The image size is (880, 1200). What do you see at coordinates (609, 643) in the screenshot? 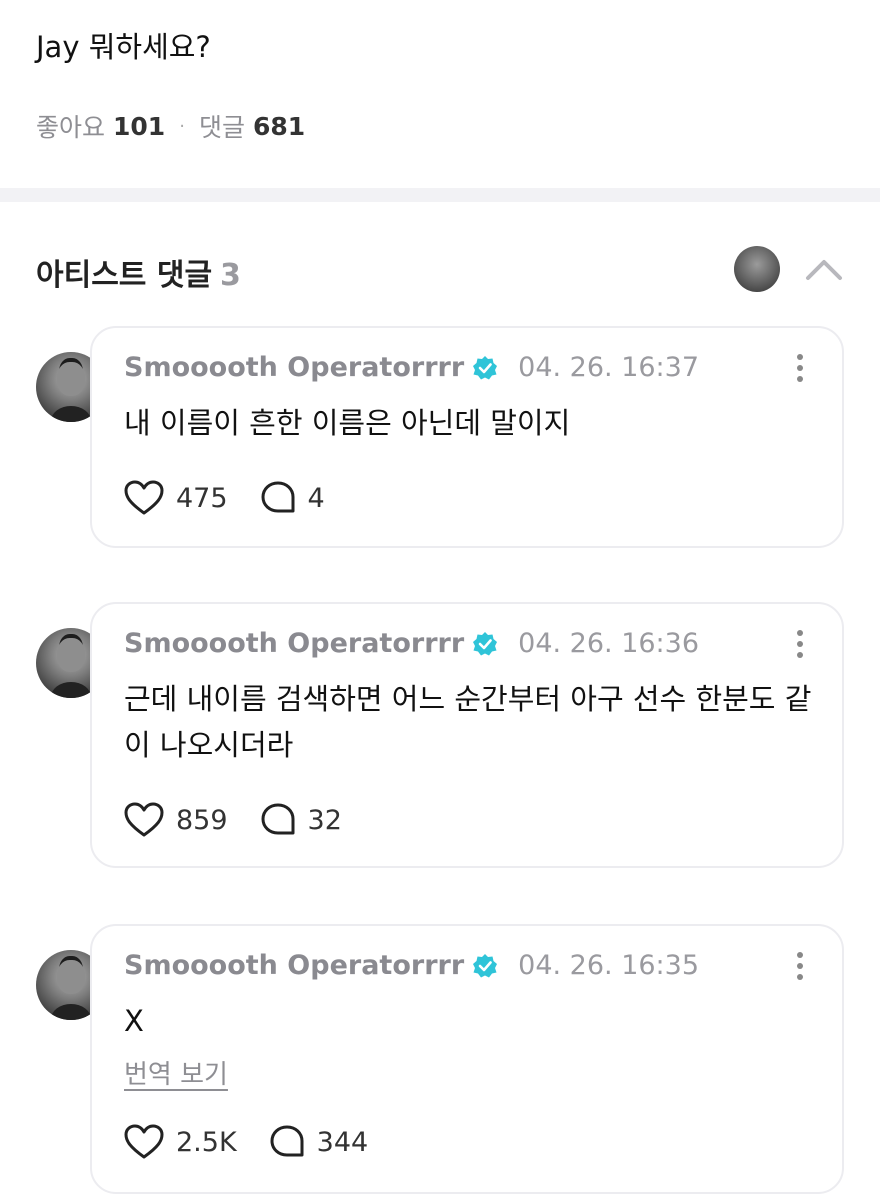
I see `comment-time: 04. 26. 16:36` at bounding box center [609, 643].